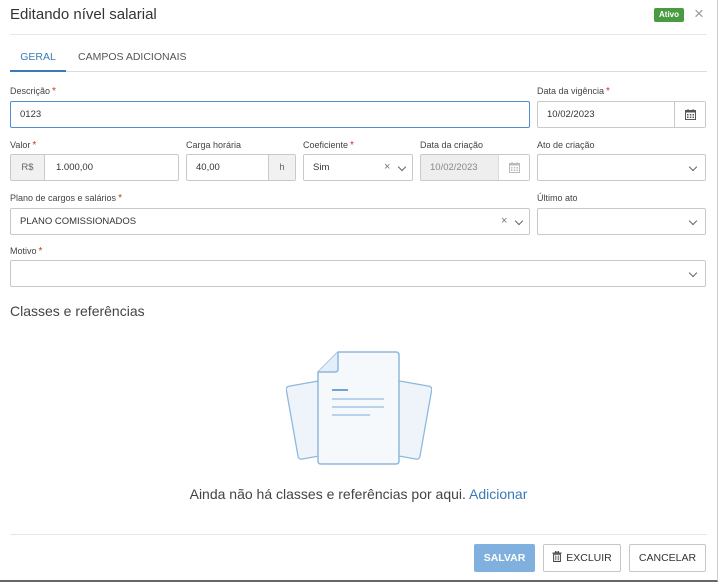 The height and width of the screenshot is (582, 718). What do you see at coordinates (241, 167) in the screenshot?
I see `carga-horaria-input: 40,00 h` at bounding box center [241, 167].